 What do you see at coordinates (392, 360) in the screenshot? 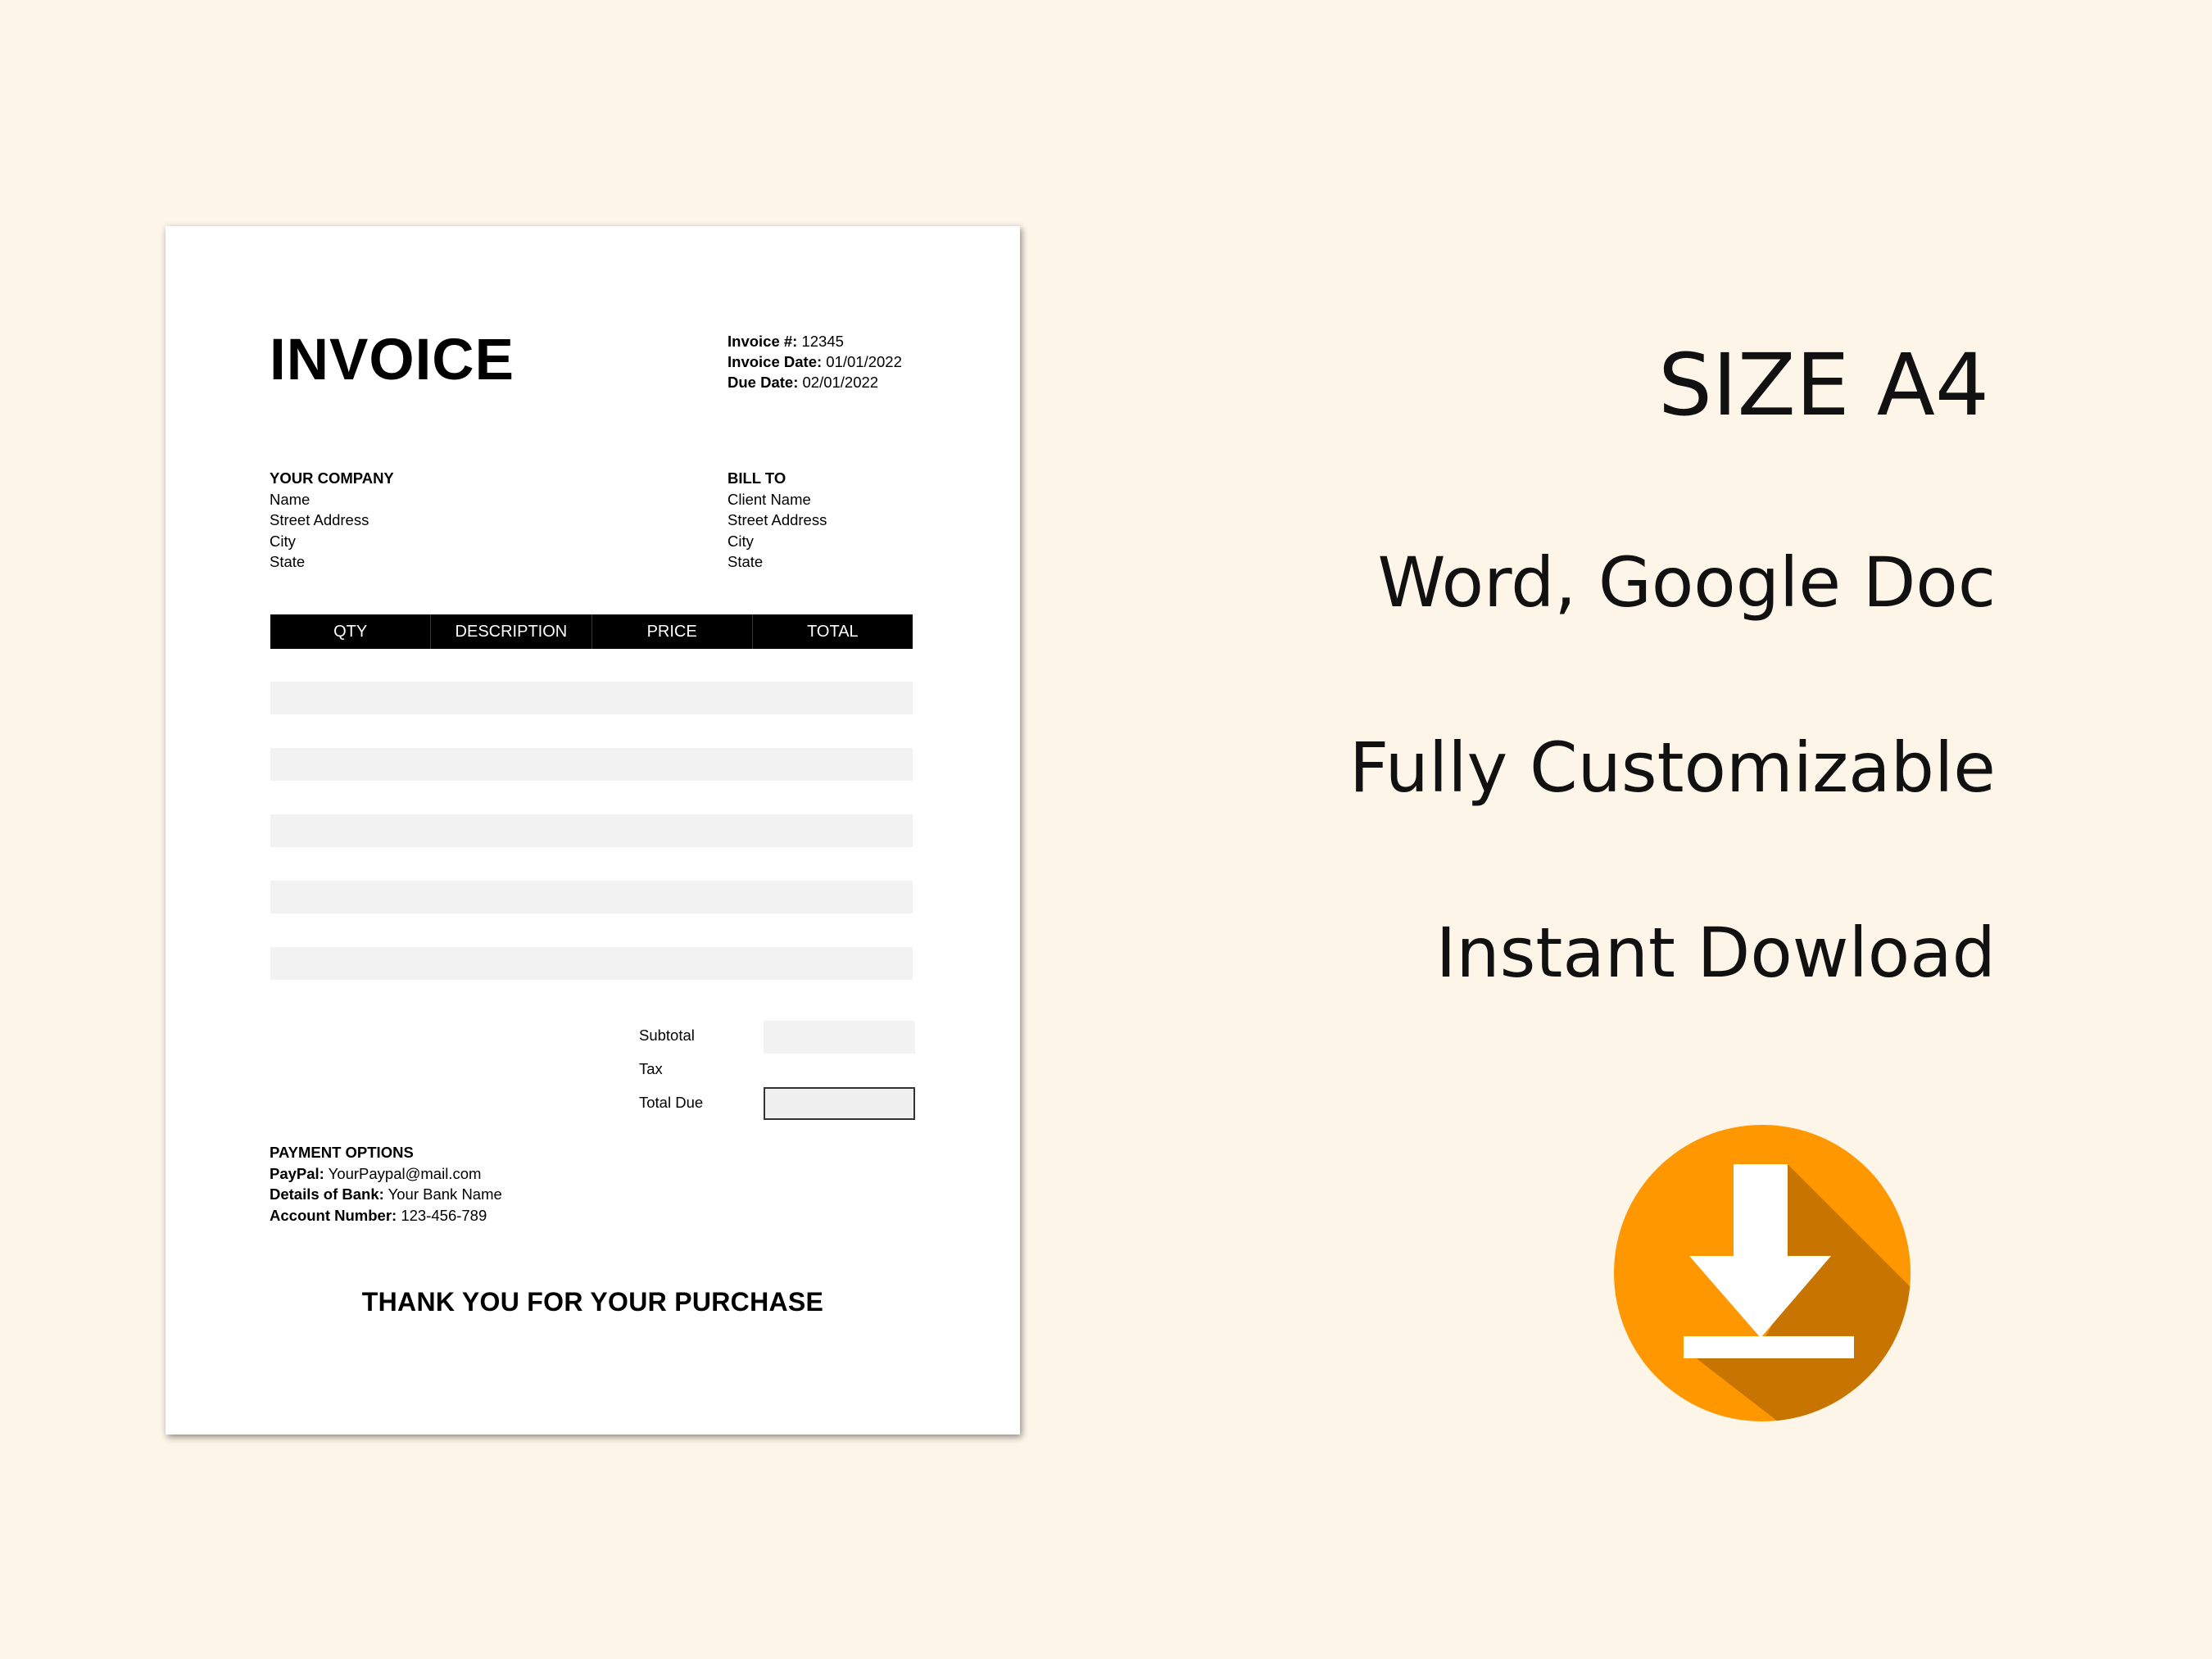
I see `invoice-title: INVOICE` at bounding box center [392, 360].